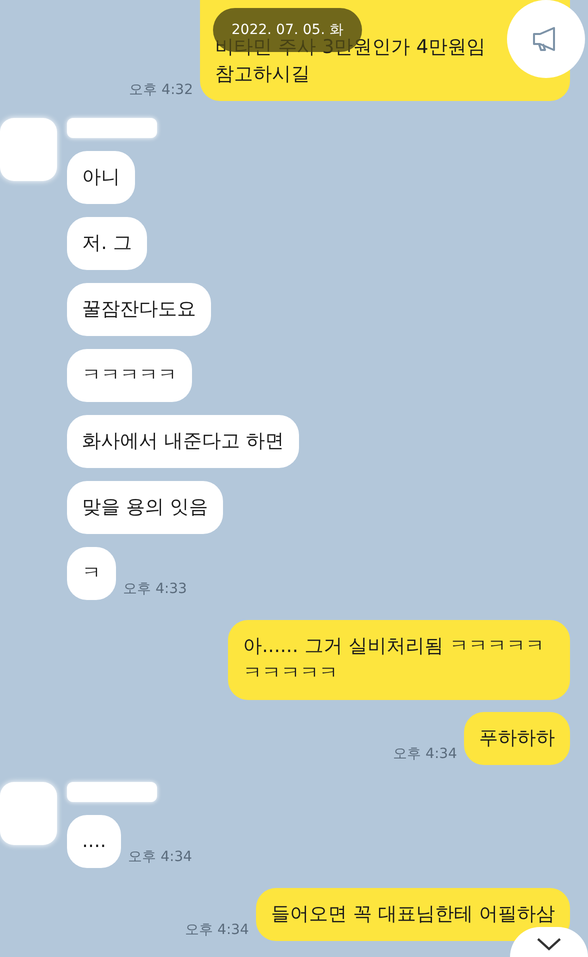 This screenshot has width=588, height=957. What do you see at coordinates (517, 738) in the screenshot?
I see `message-bubble: 푸하하하` at bounding box center [517, 738].